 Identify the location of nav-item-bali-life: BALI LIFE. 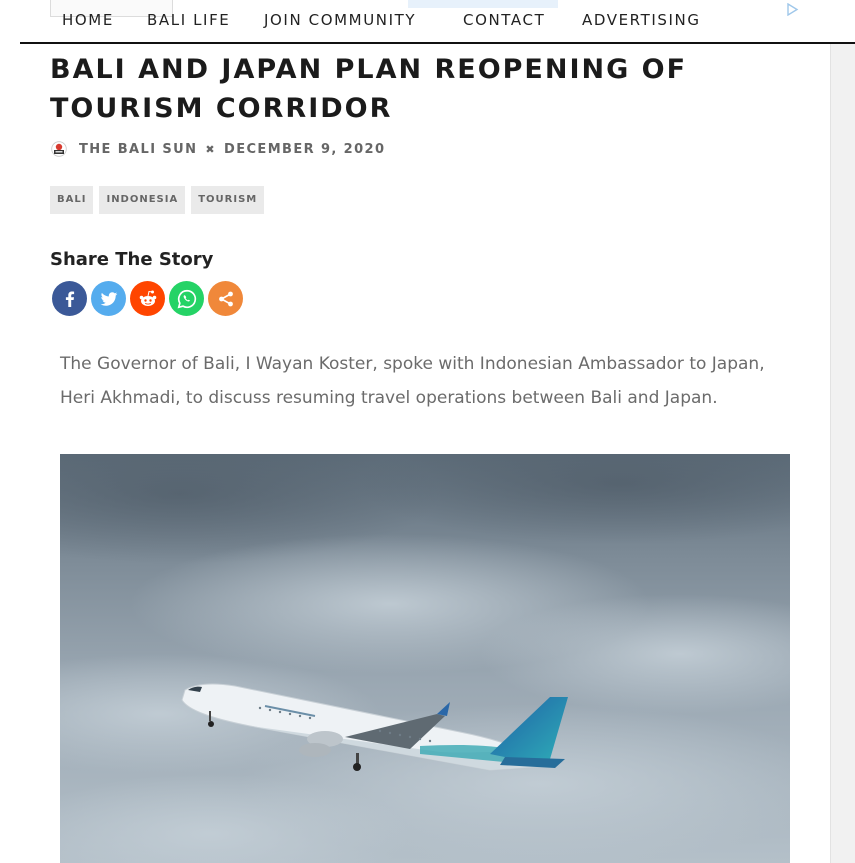
(188, 20).